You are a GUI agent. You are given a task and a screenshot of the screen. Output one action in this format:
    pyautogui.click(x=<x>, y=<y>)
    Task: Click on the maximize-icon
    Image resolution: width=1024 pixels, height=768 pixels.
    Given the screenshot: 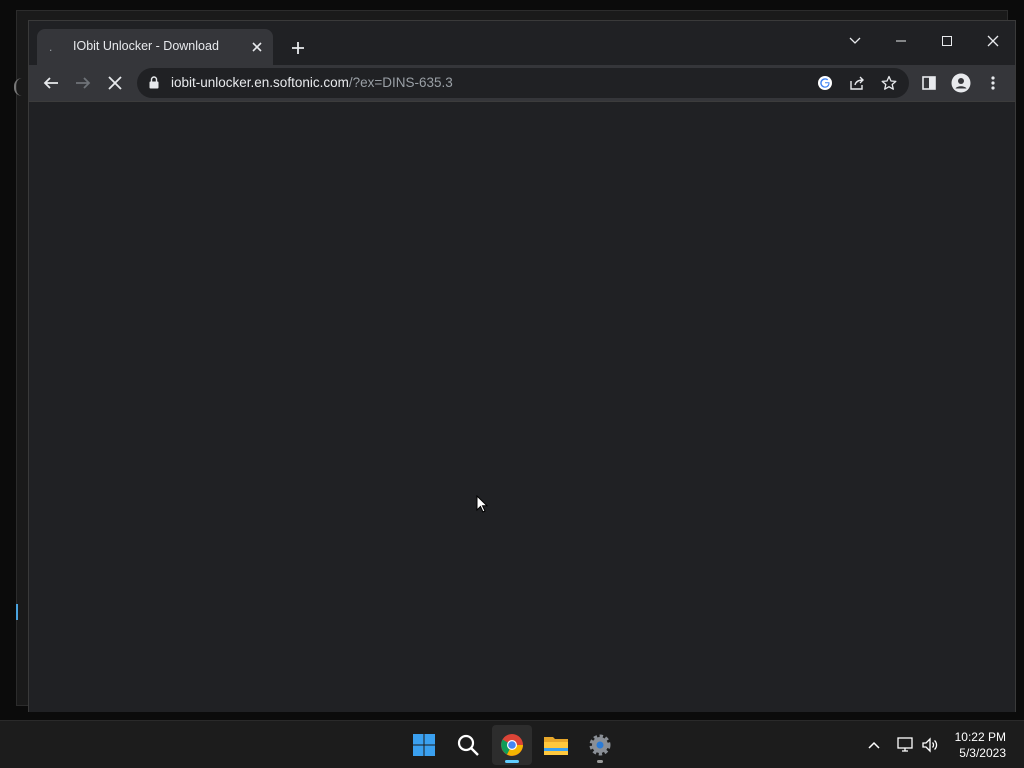 What is the action you would take?
    pyautogui.click(x=947, y=41)
    